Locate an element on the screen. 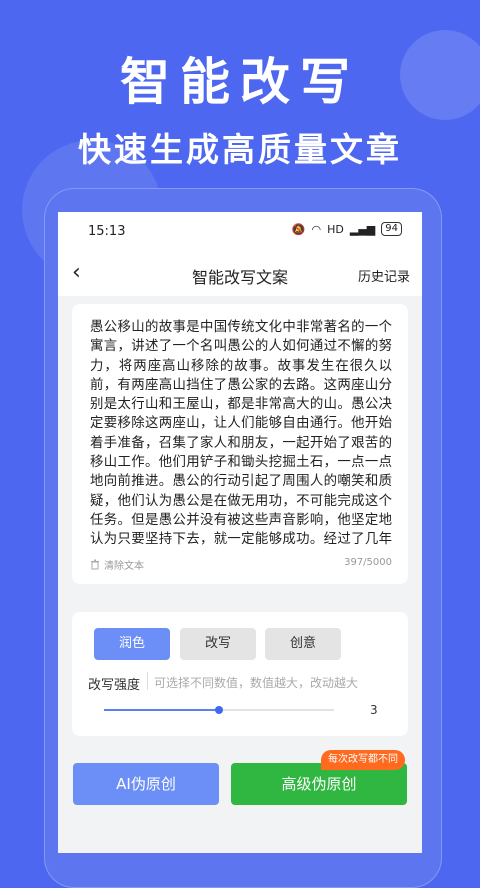 This screenshot has width=480, height=888. char-counter: 397/5000 is located at coordinates (368, 562).